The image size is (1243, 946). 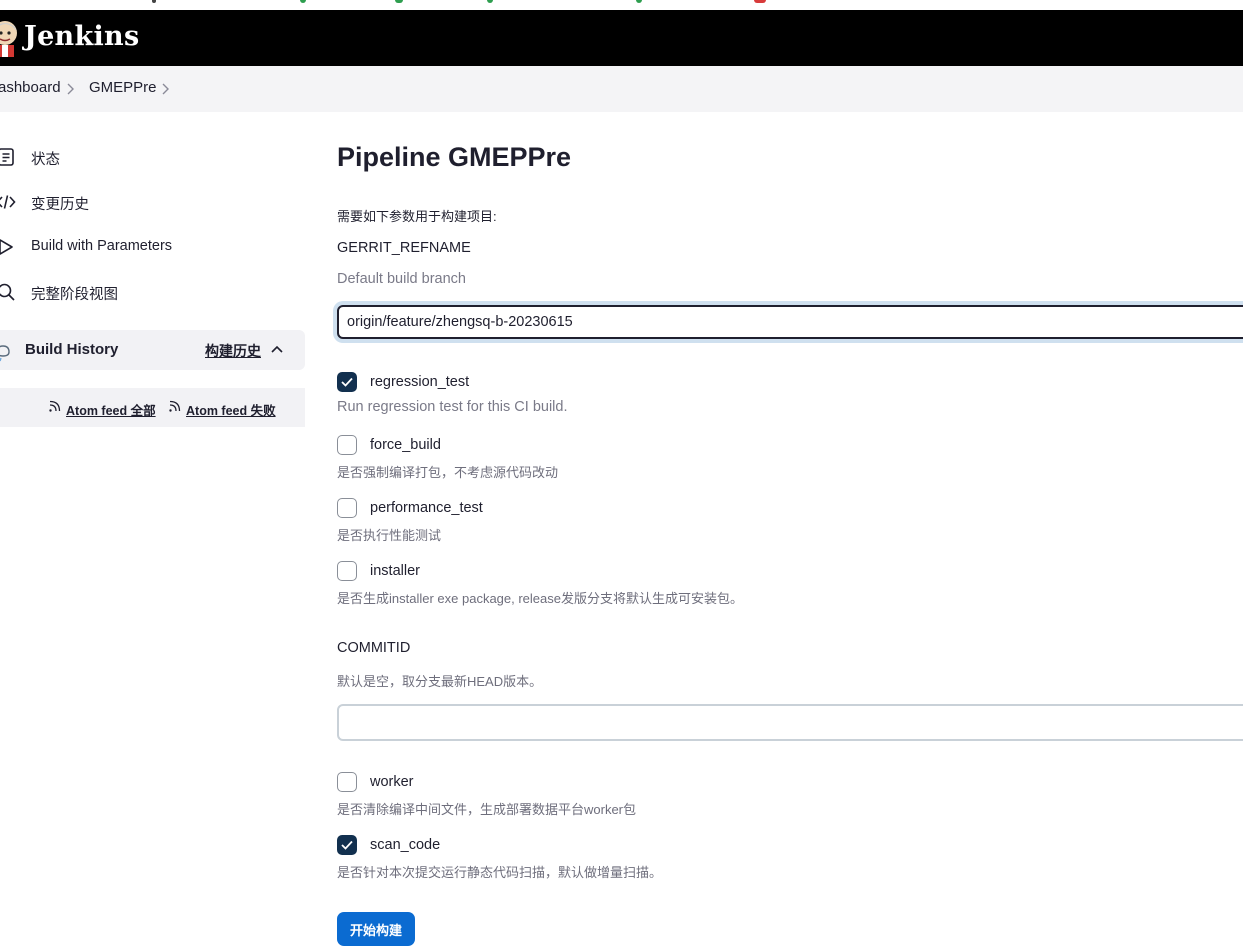 What do you see at coordinates (440, 681) in the screenshot?
I see `commitid-description: 默认是空，取分支最新HEAD版本。` at bounding box center [440, 681].